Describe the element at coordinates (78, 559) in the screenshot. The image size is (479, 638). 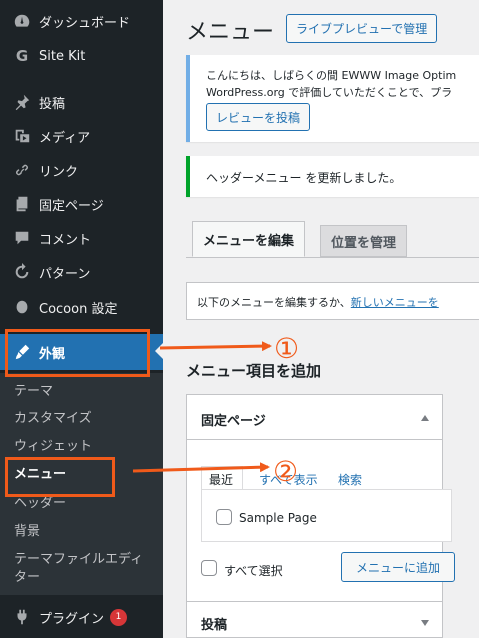
I see `submenu-item-theme-file-editor: テーマファイルエディ` at that location.